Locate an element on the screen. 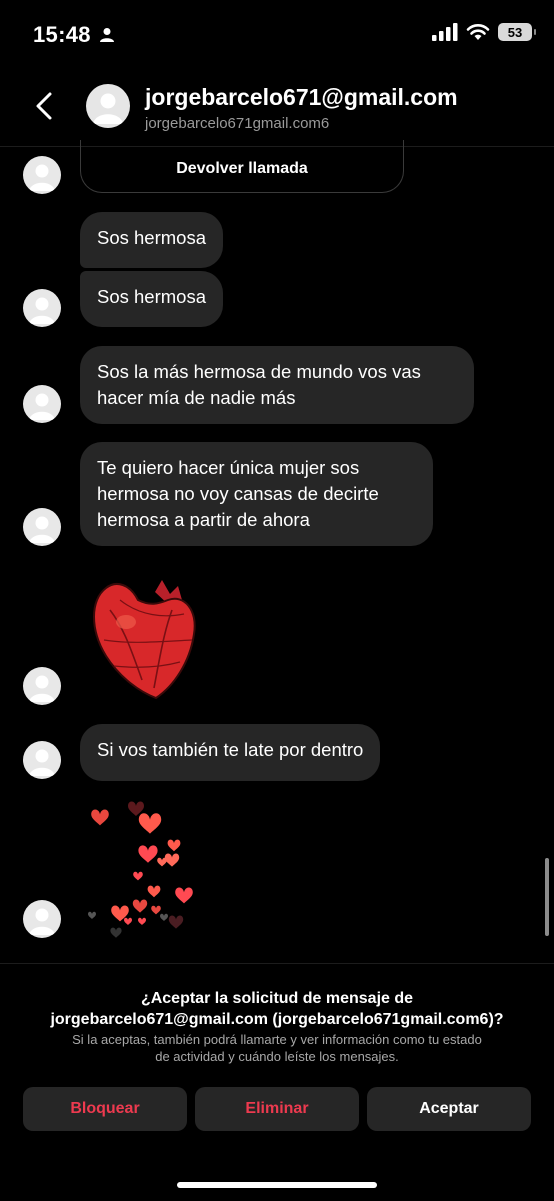  message-text-line: hermosa no voy cansas de decirte is located at coordinates (238, 493).